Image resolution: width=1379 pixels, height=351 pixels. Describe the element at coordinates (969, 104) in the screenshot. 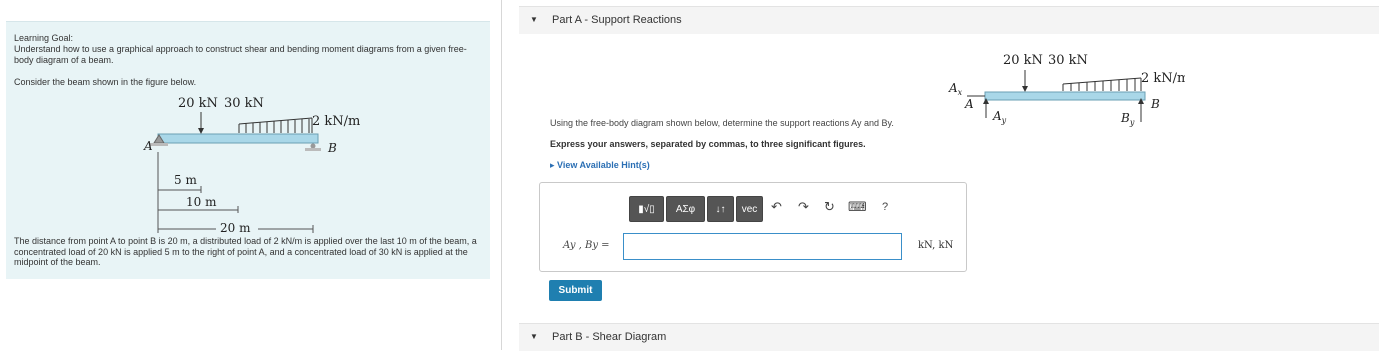

I see `fbd-a-label: A` at that location.